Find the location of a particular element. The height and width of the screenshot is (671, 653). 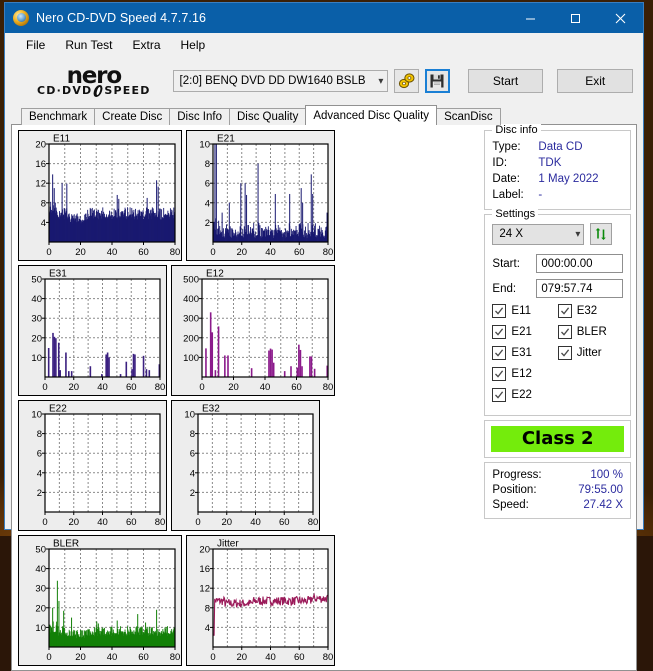

menu-extra: Extra is located at coordinates (146, 45).